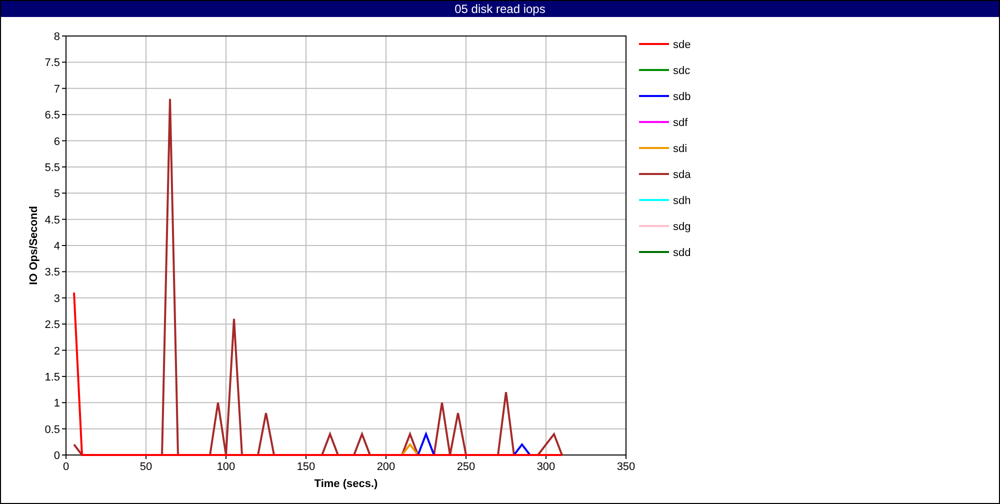 This screenshot has width=1000, height=504. I want to click on axis-tick-label: 6, so click(57, 142).